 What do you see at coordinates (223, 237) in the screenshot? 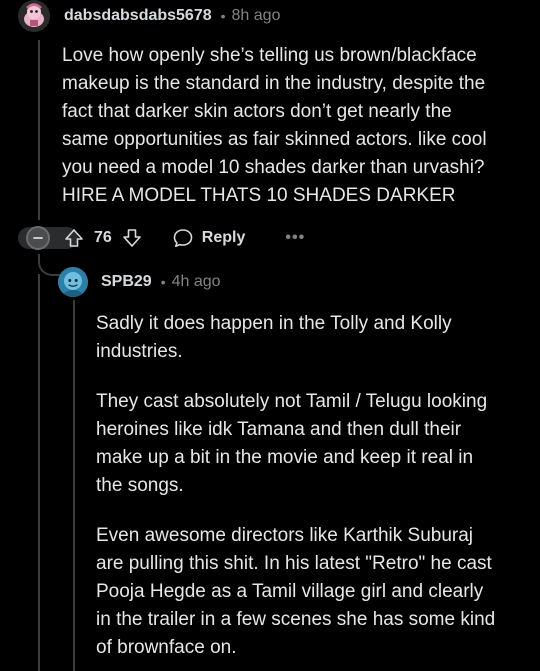
I see `reply-label: Reply` at bounding box center [223, 237].